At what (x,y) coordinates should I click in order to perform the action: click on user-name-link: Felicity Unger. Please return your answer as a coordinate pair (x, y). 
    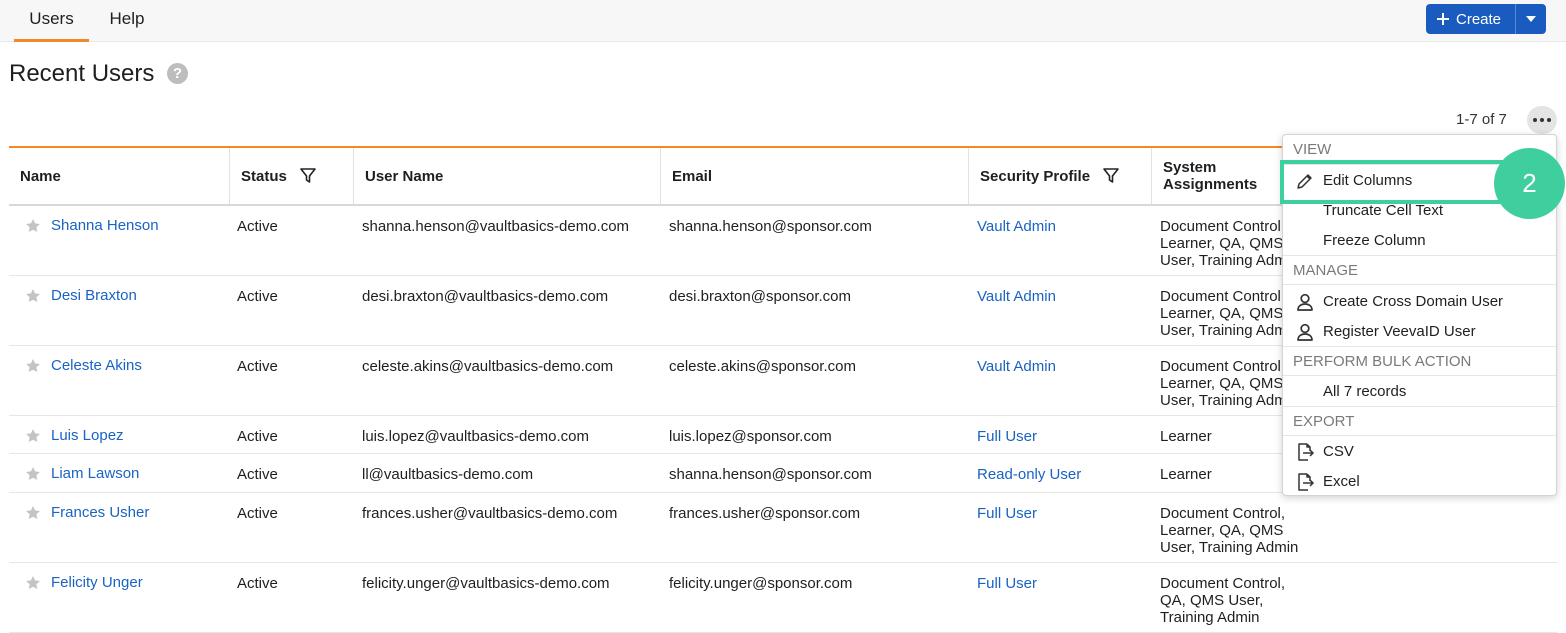
    Looking at the image, I should click on (97, 582).